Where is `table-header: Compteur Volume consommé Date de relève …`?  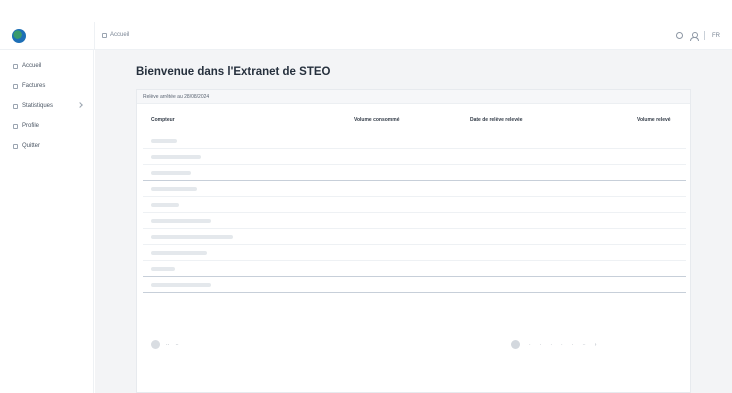 table-header: Compteur Volume consommé Date de relève … is located at coordinates (413, 123).